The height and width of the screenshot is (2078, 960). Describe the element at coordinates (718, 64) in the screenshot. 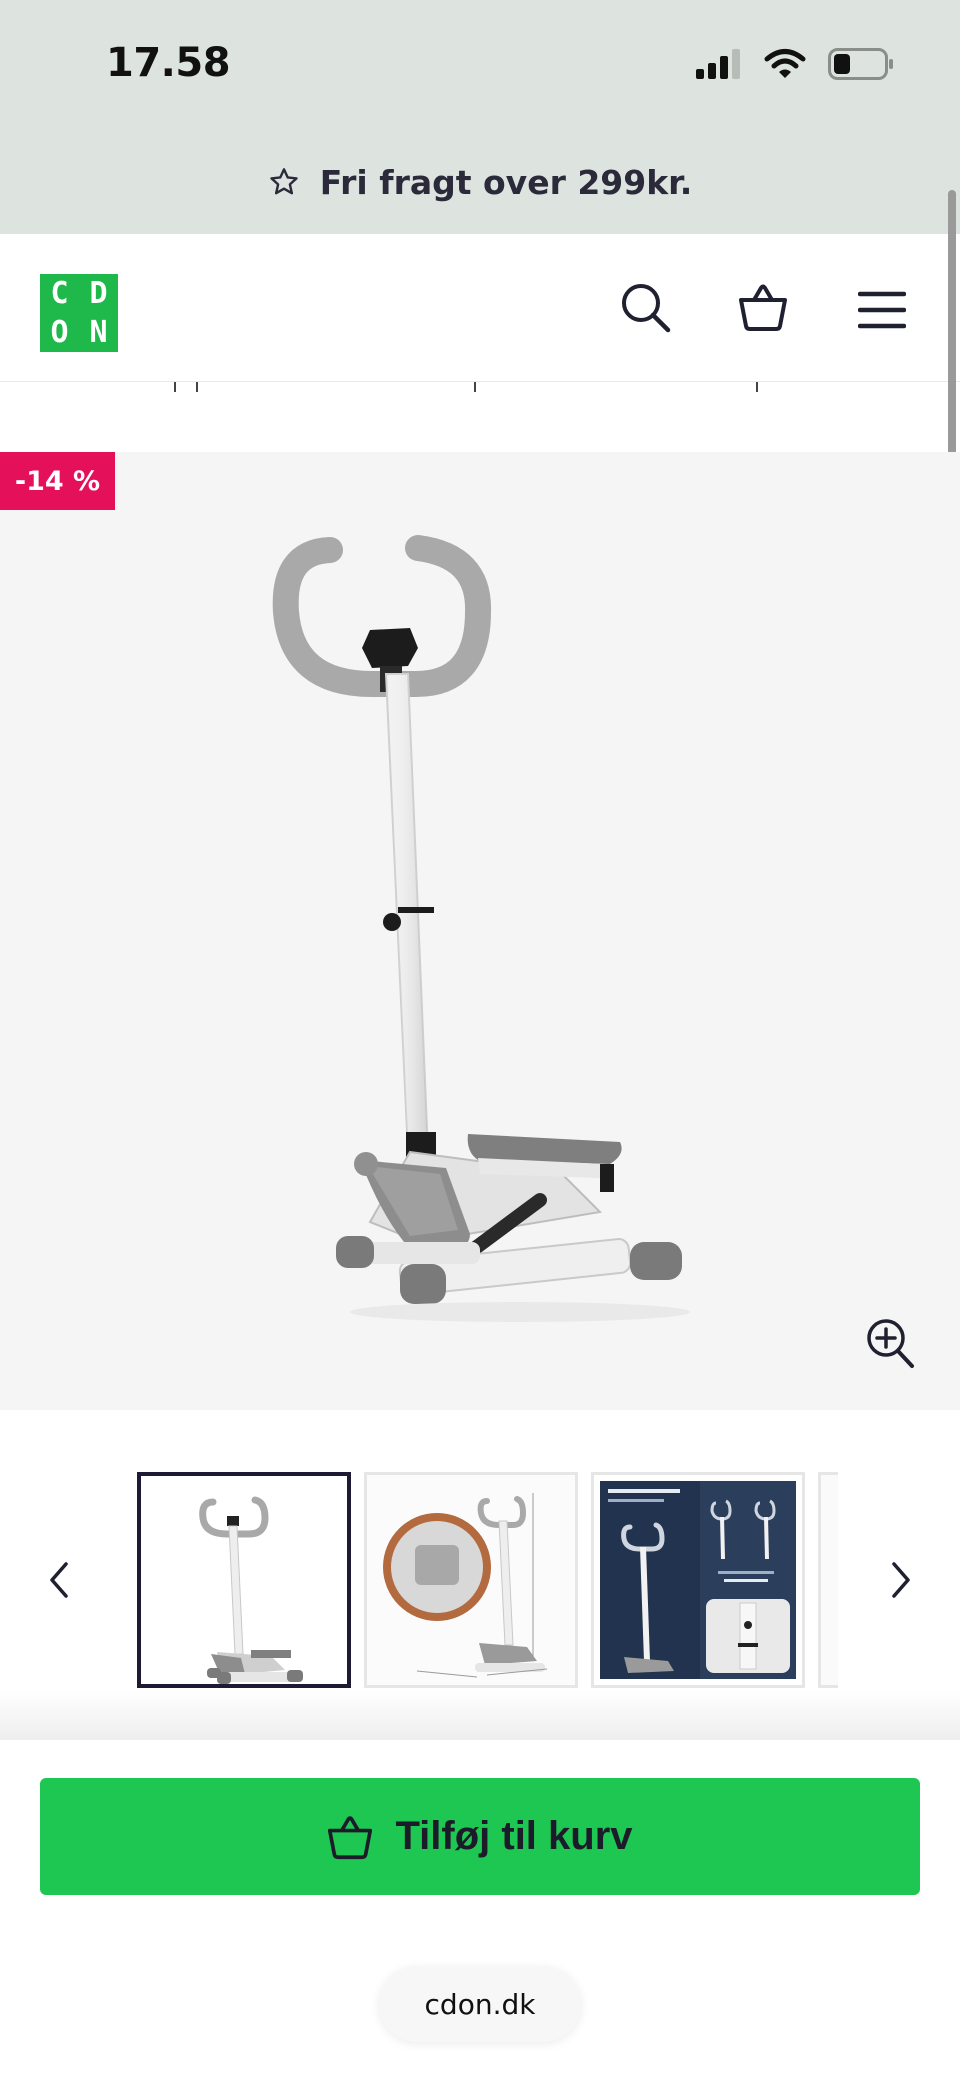

I see `signal-icon` at that location.